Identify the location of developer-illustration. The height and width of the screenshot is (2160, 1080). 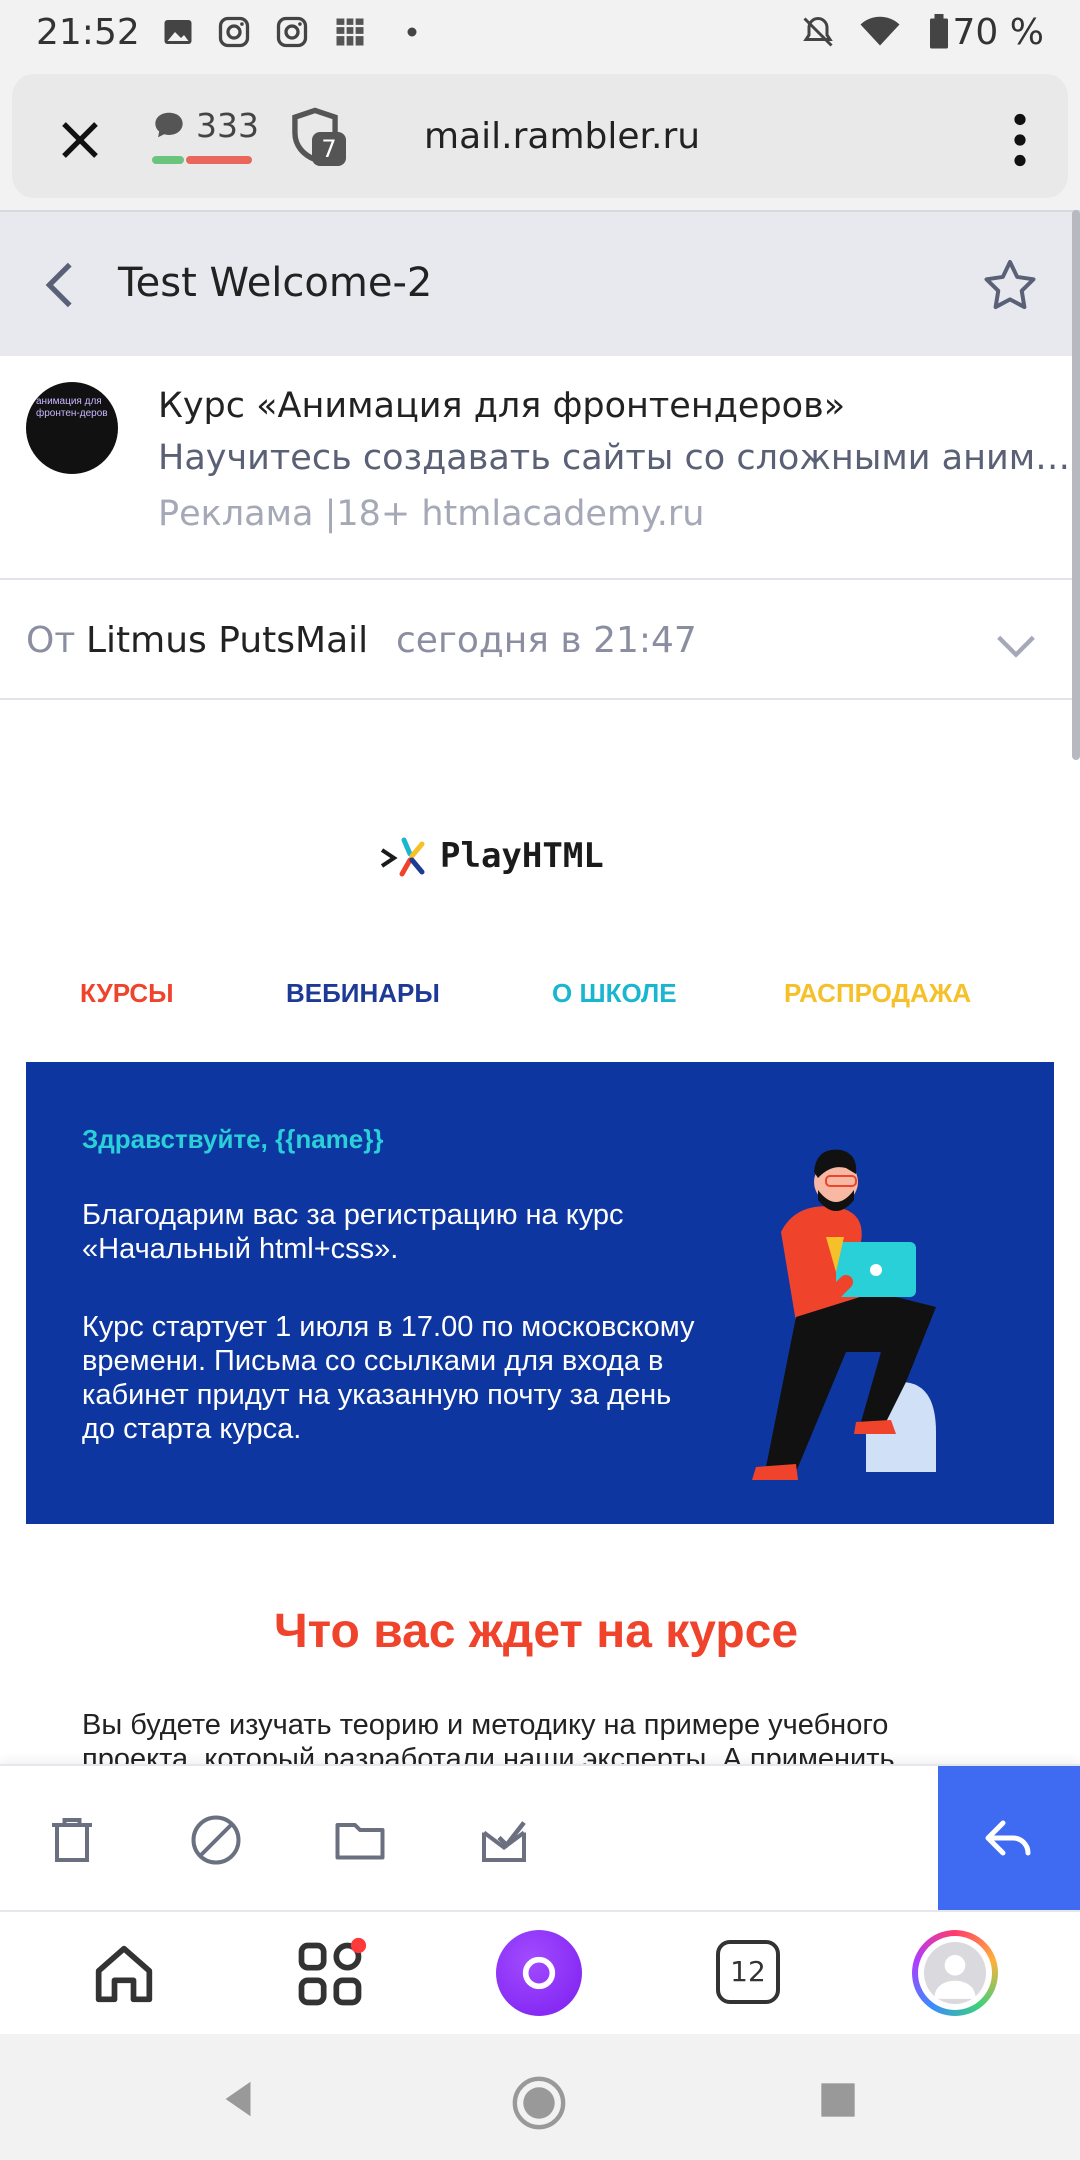
(844, 1314).